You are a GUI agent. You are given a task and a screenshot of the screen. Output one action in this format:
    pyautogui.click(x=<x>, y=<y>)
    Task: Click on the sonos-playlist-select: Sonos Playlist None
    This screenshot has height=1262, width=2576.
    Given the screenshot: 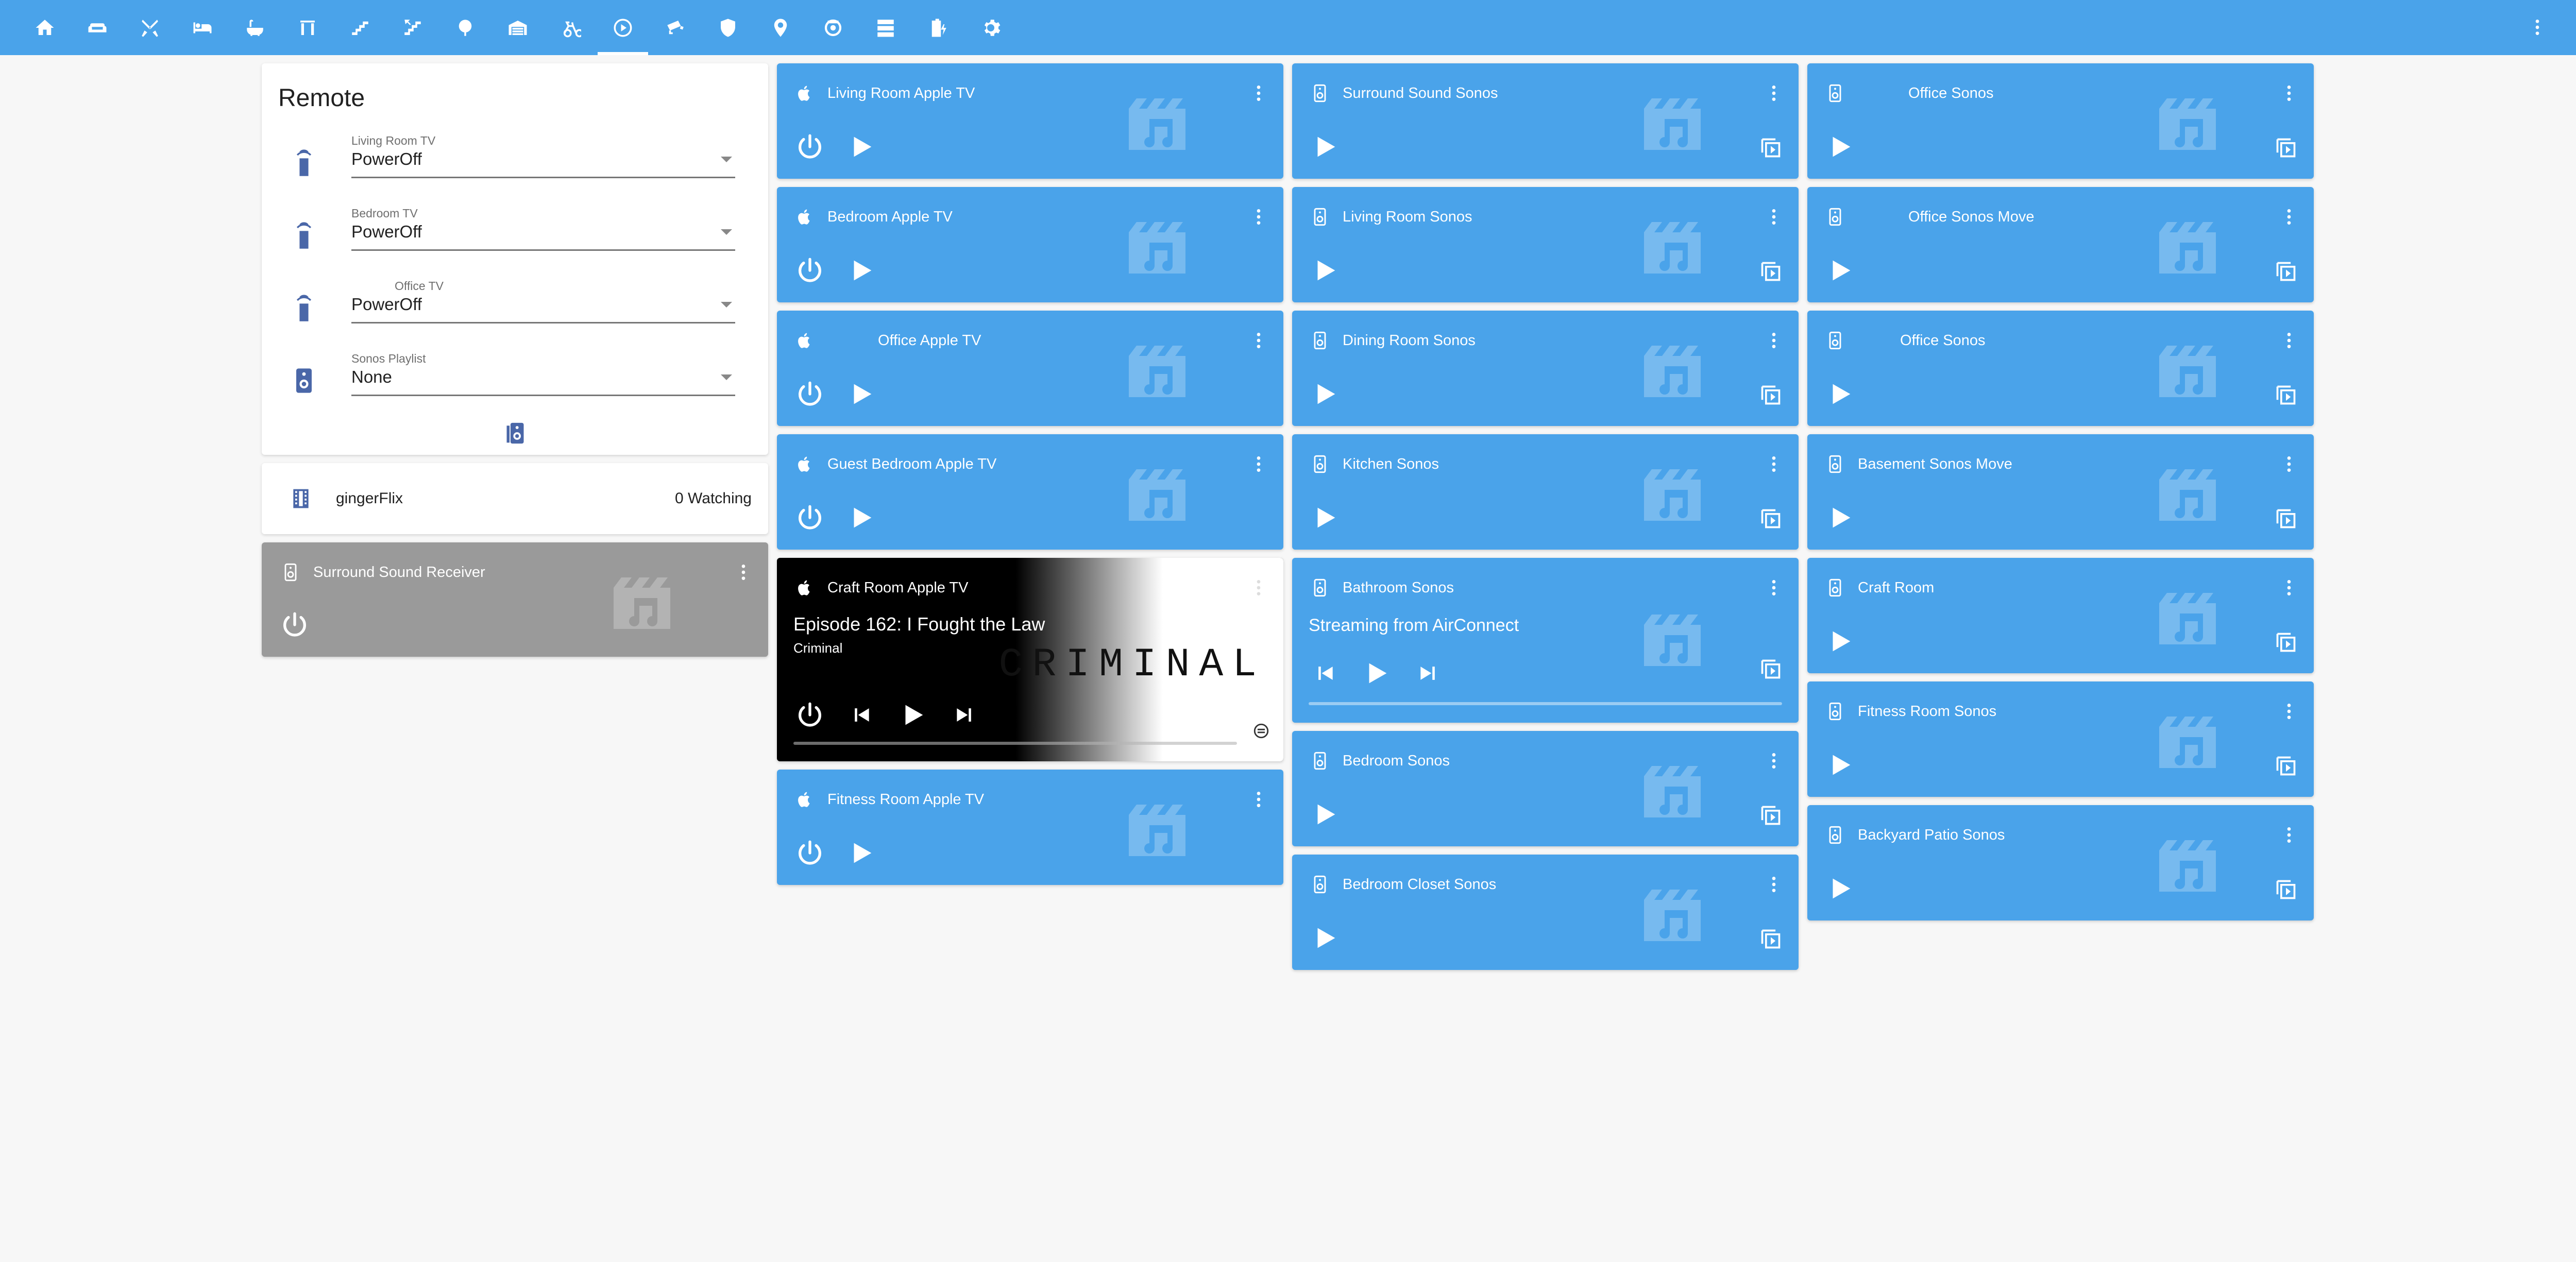 What is the action you would take?
    pyautogui.click(x=543, y=372)
    